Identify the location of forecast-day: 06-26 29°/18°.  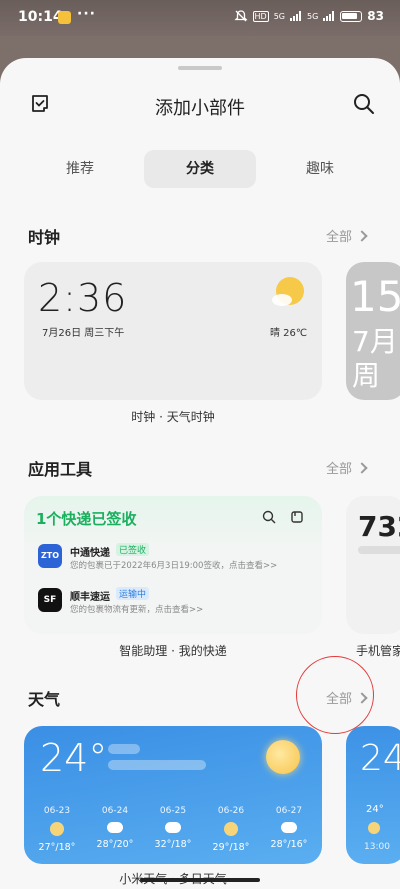
(231, 829).